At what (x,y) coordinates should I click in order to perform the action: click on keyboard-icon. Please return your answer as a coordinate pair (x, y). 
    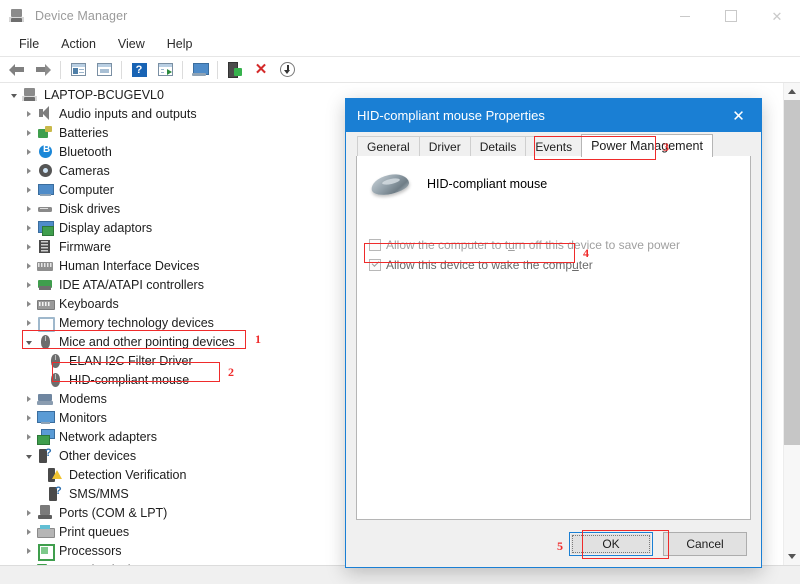
    Looking at the image, I should click on (46, 304).